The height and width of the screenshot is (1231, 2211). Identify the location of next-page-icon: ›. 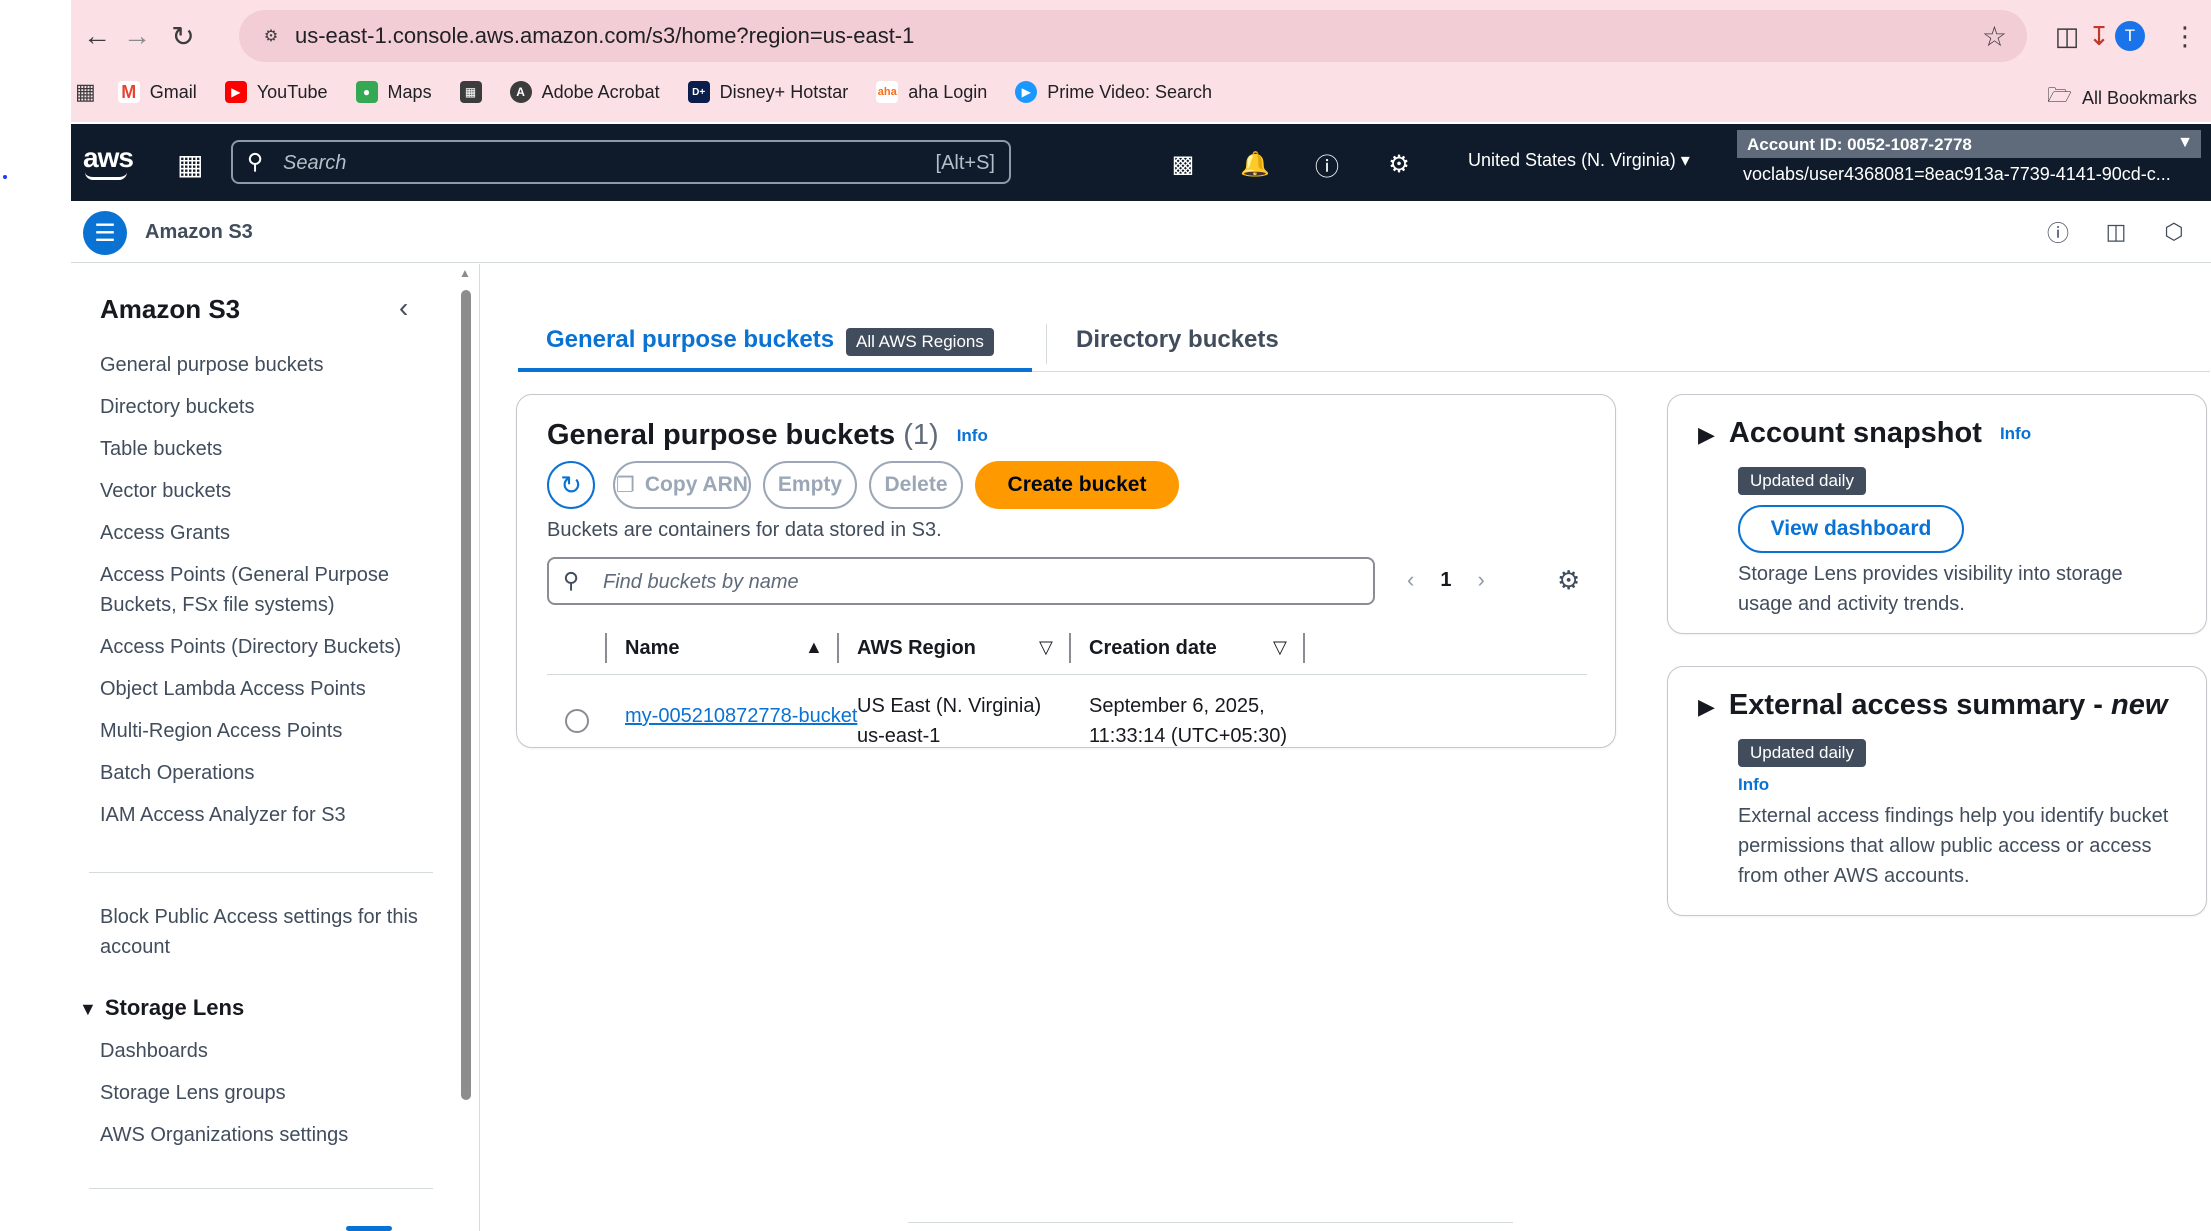
(1480, 580).